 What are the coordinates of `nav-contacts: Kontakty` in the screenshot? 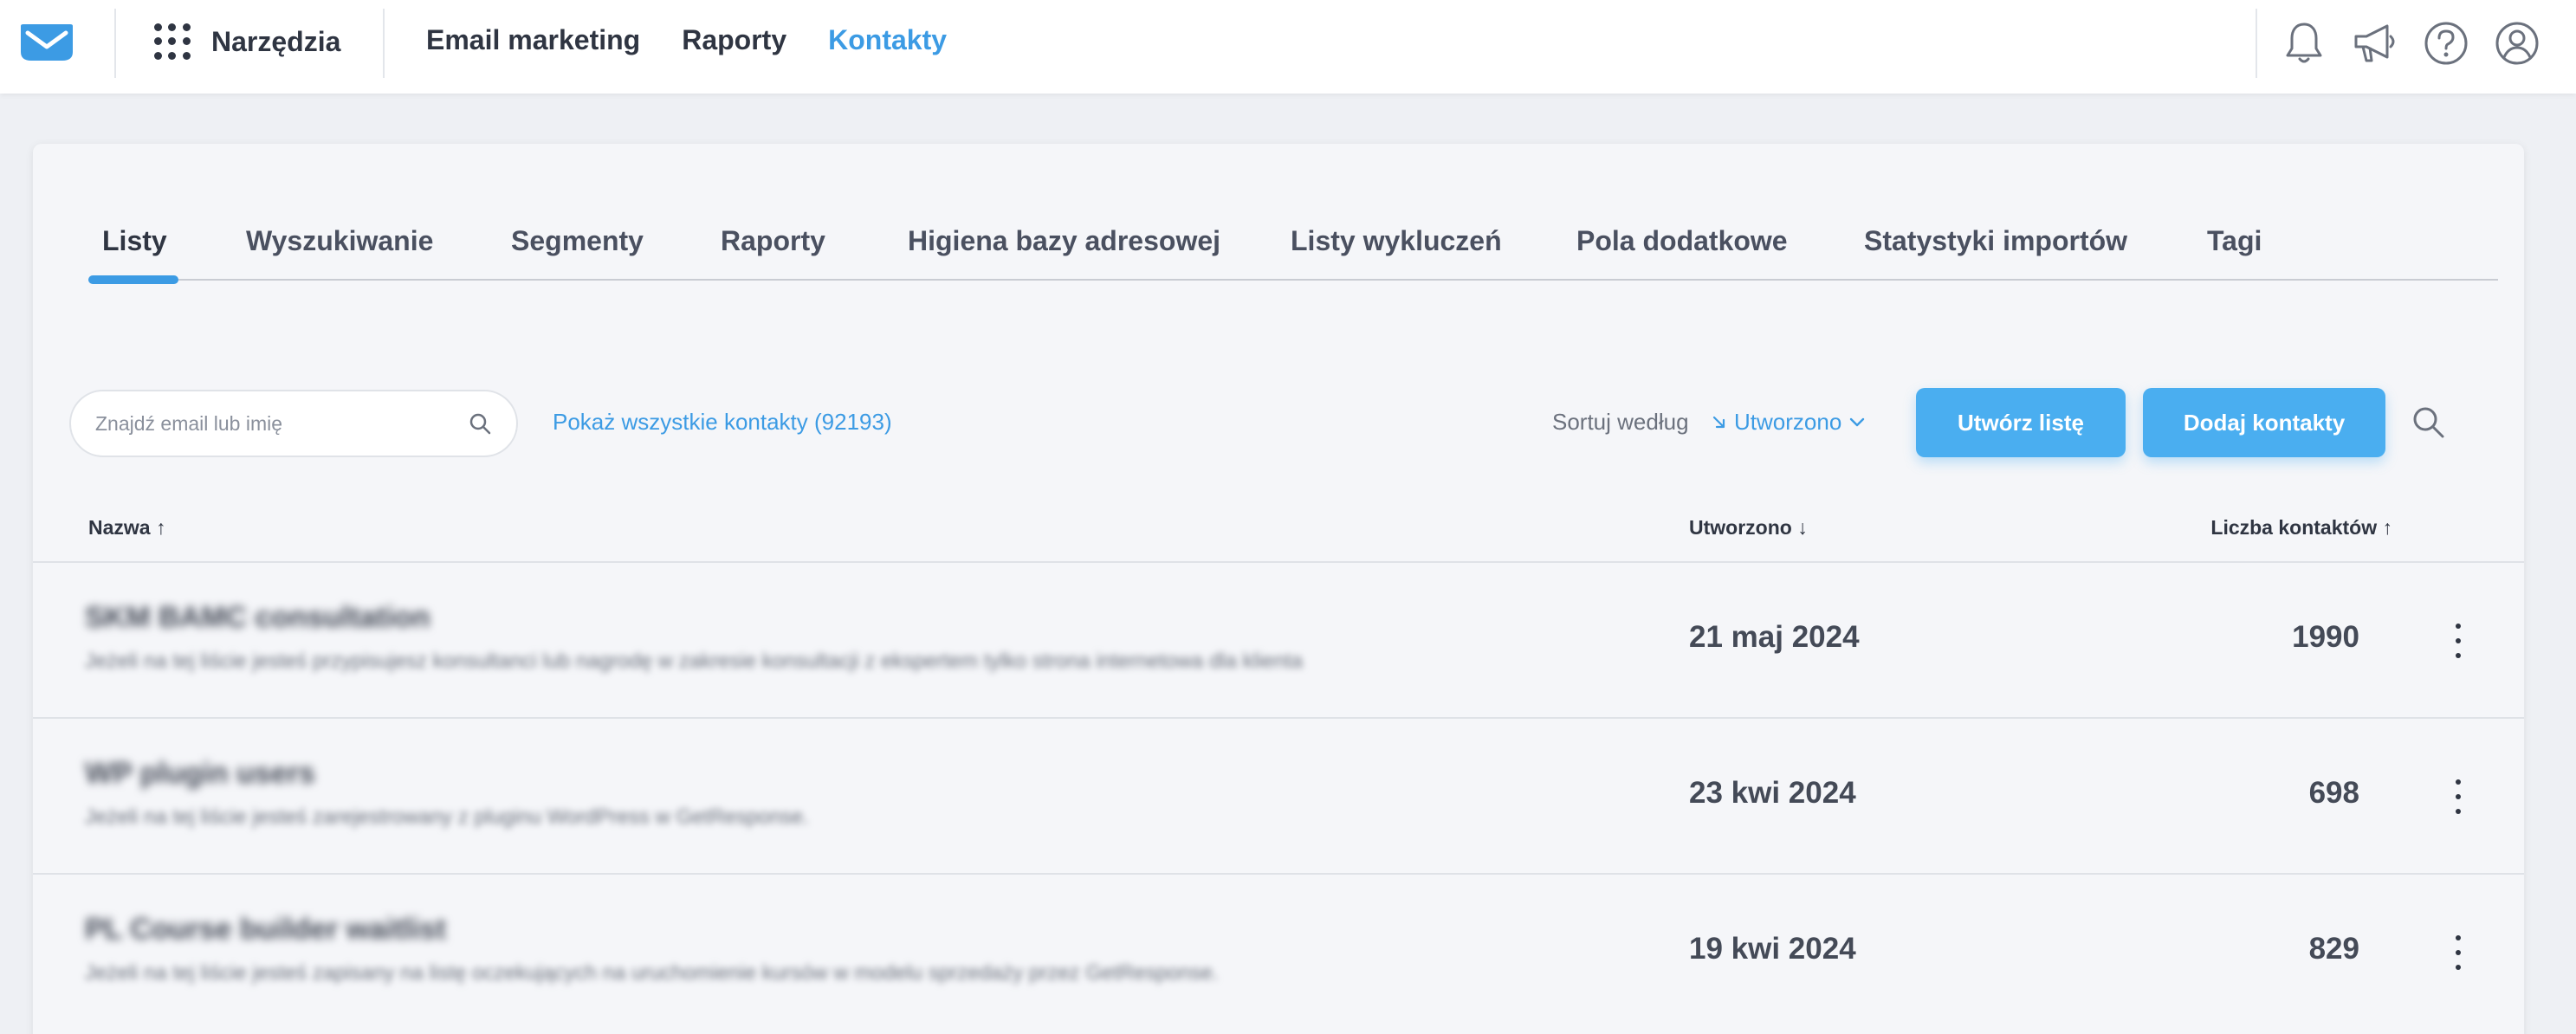 It's located at (887, 40).